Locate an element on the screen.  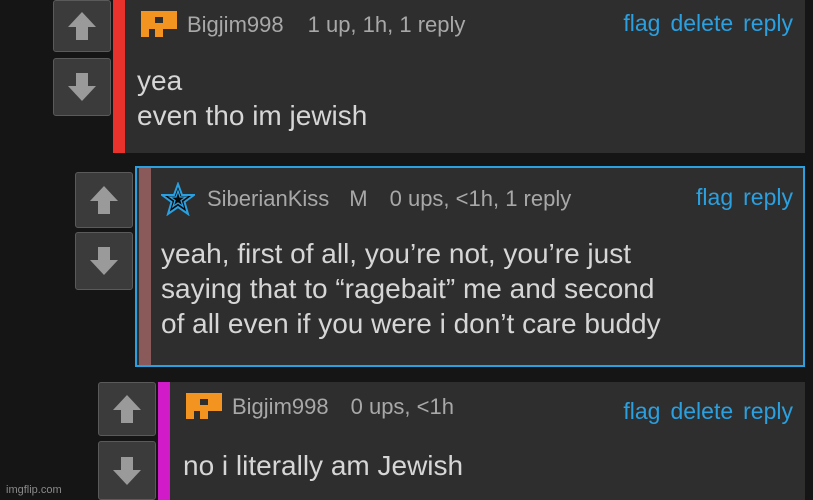
comment-line: no i literally am Jewish is located at coordinates (323, 465).